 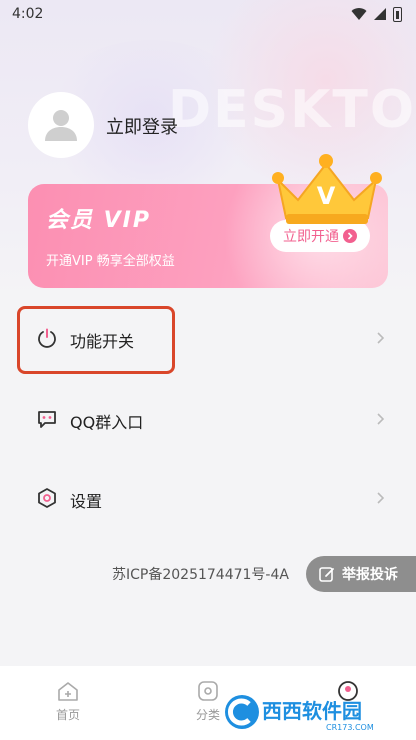 I want to click on menu-item-qq-group: QQ群入口, so click(x=208, y=420).